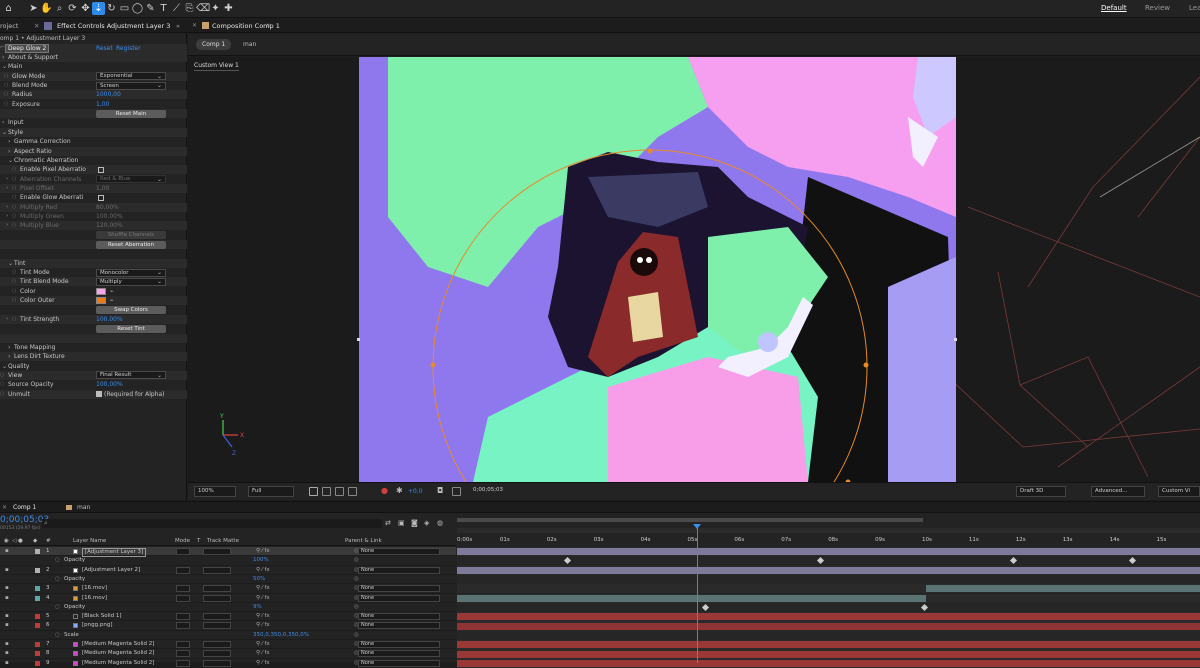  Describe the element at coordinates (271, 491) in the screenshot. I see `resolution-dropdown: Full` at that location.